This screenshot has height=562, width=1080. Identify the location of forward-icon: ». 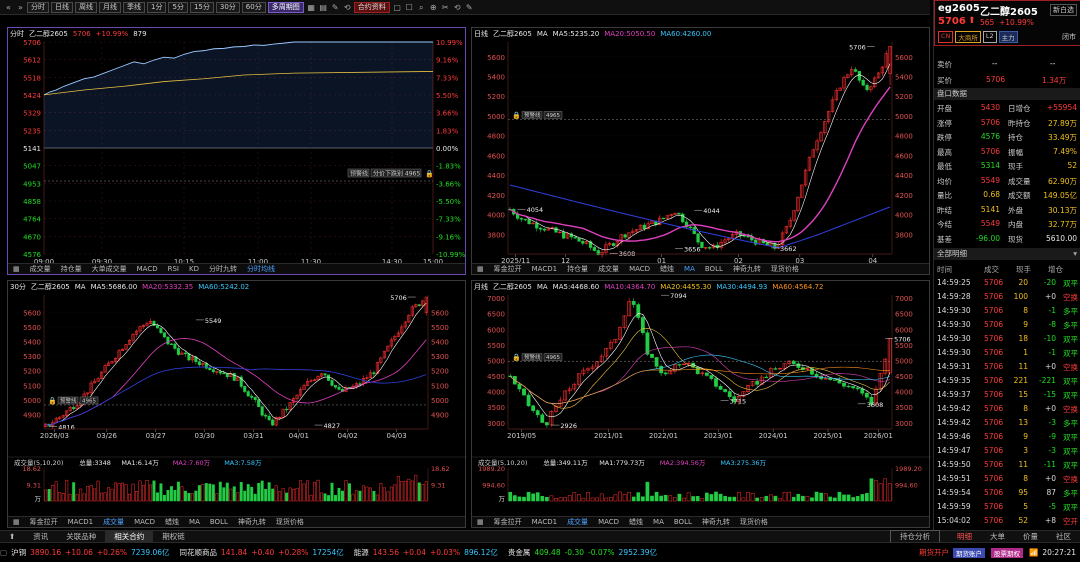
(20, 7).